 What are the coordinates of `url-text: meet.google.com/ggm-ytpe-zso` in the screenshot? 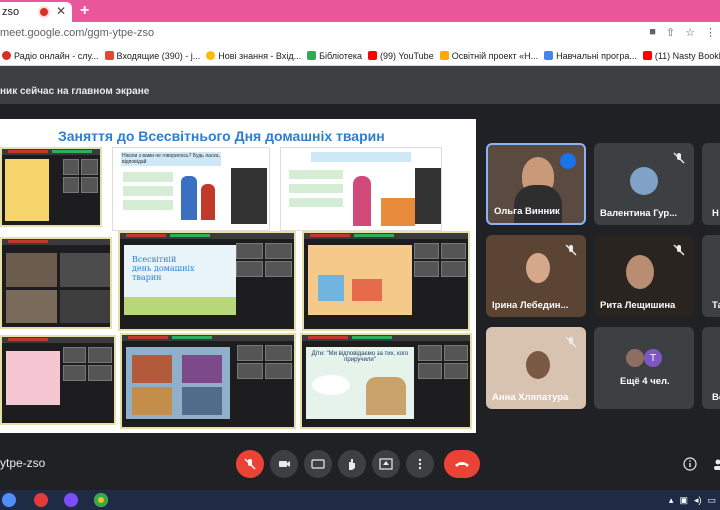 It's located at (77, 33).